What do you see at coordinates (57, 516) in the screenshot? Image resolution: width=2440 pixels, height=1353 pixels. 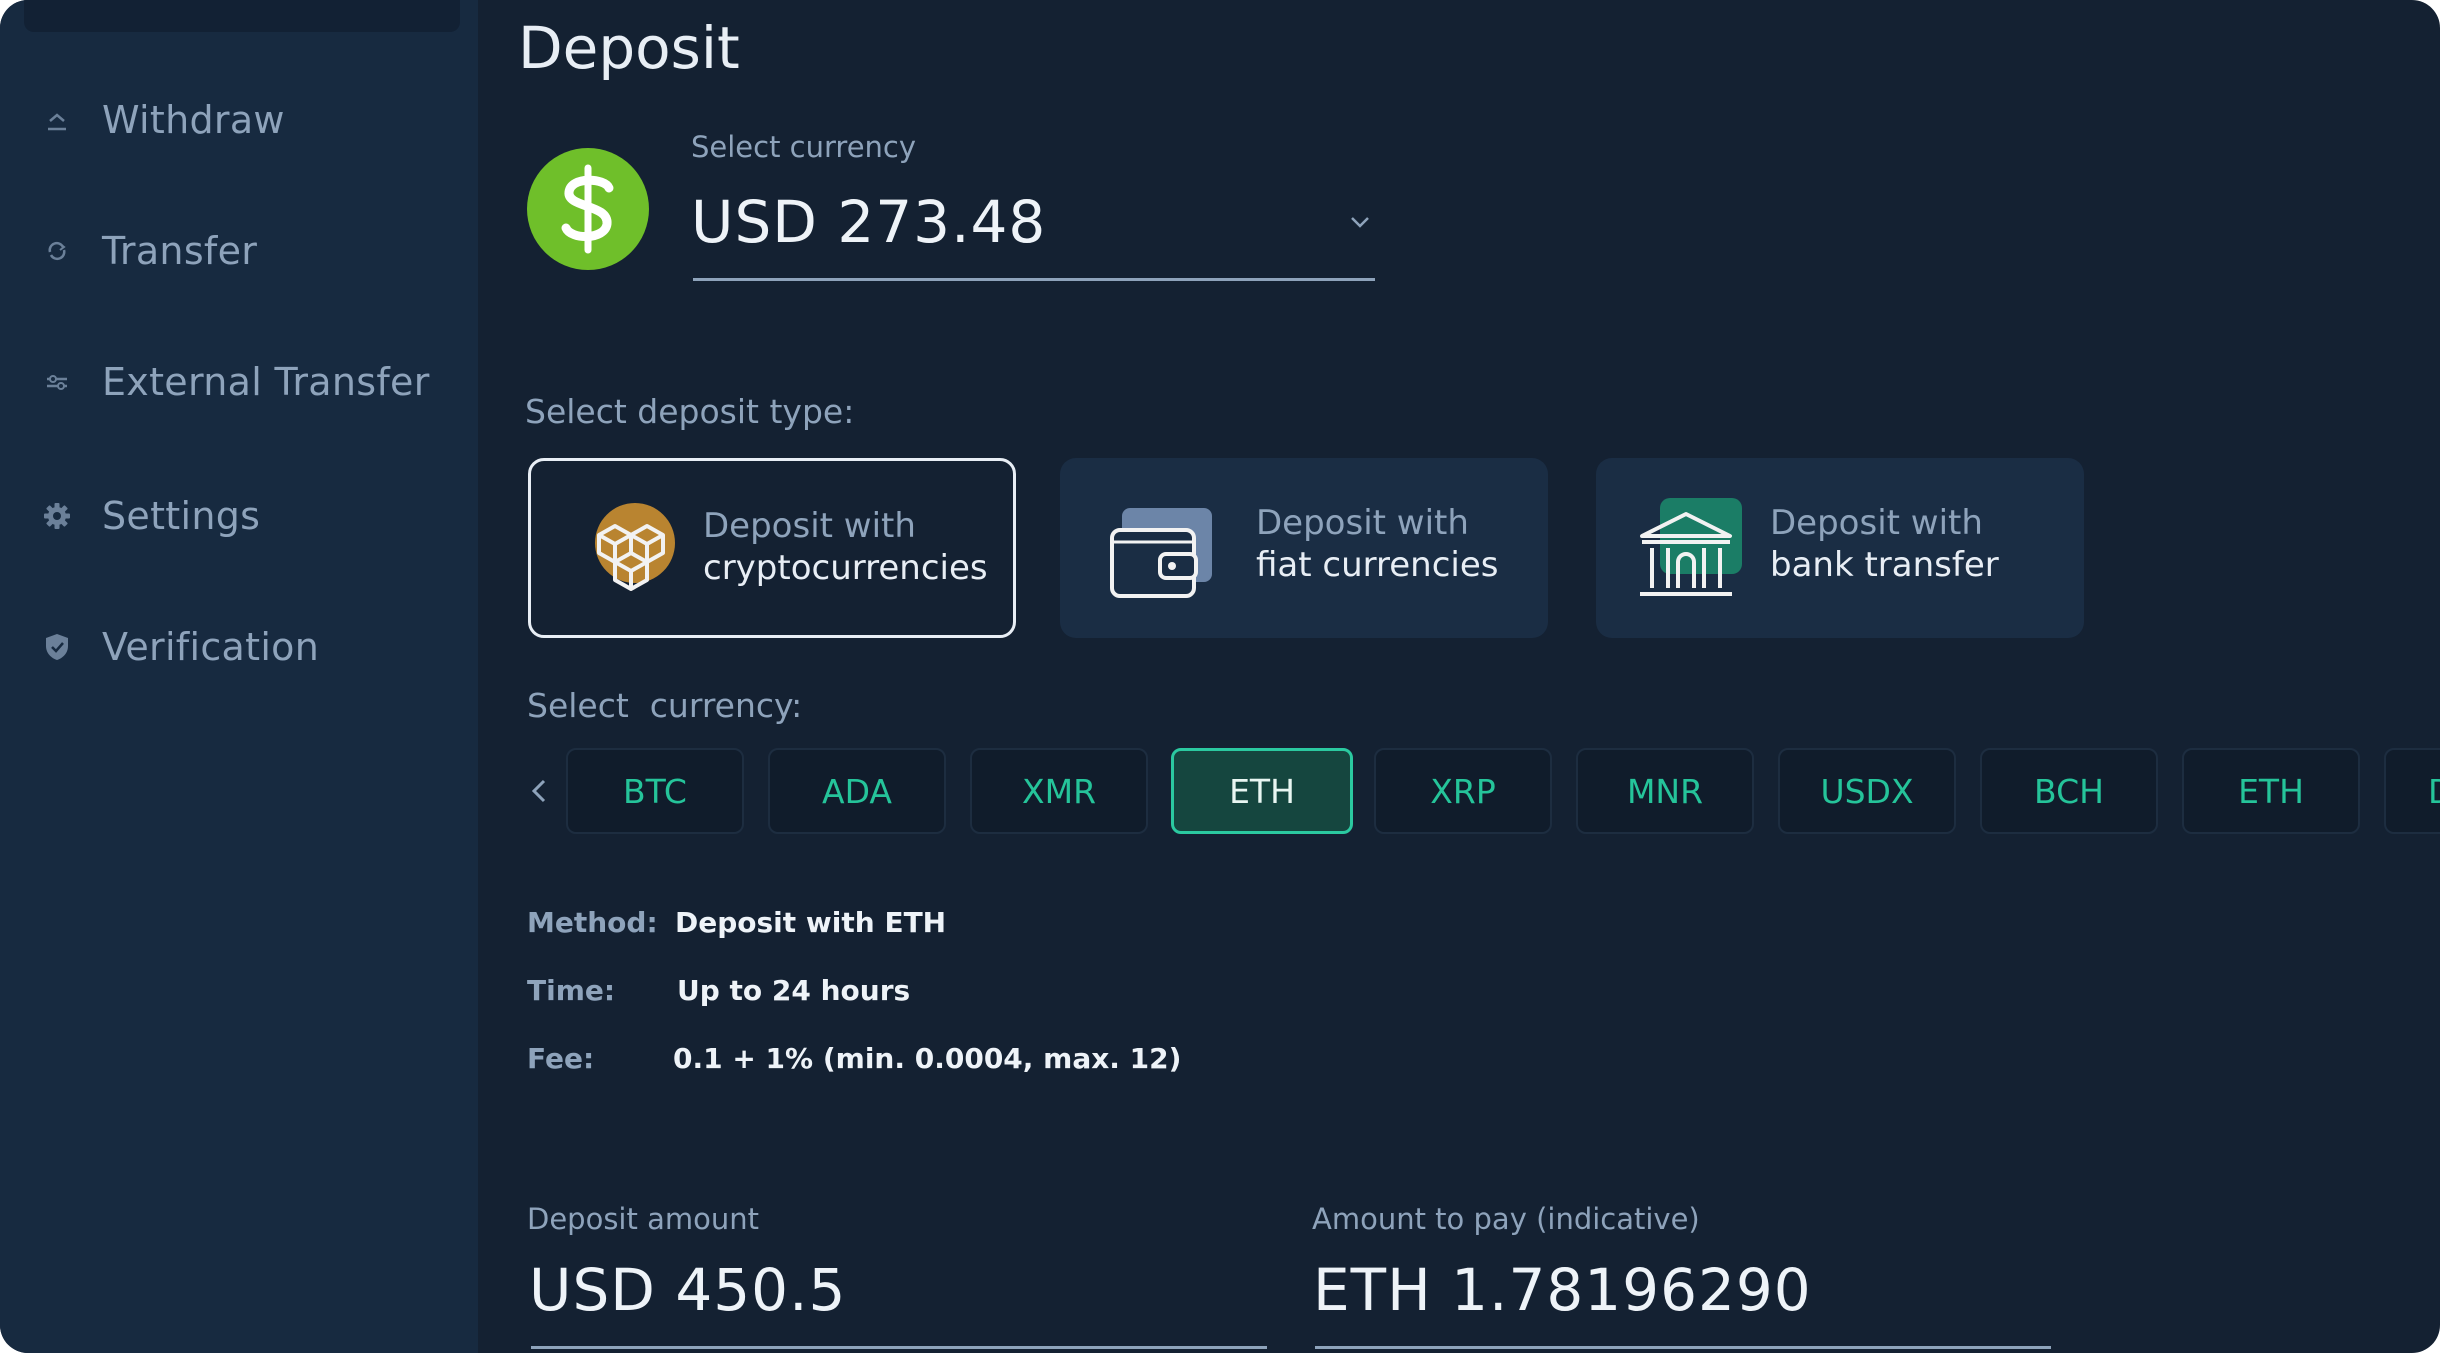 I see `gear-icon` at bounding box center [57, 516].